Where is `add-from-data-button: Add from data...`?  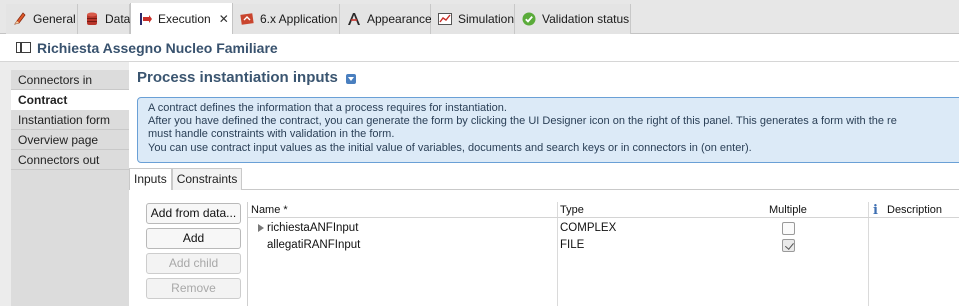
add-from-data-button: Add from data... is located at coordinates (193, 213).